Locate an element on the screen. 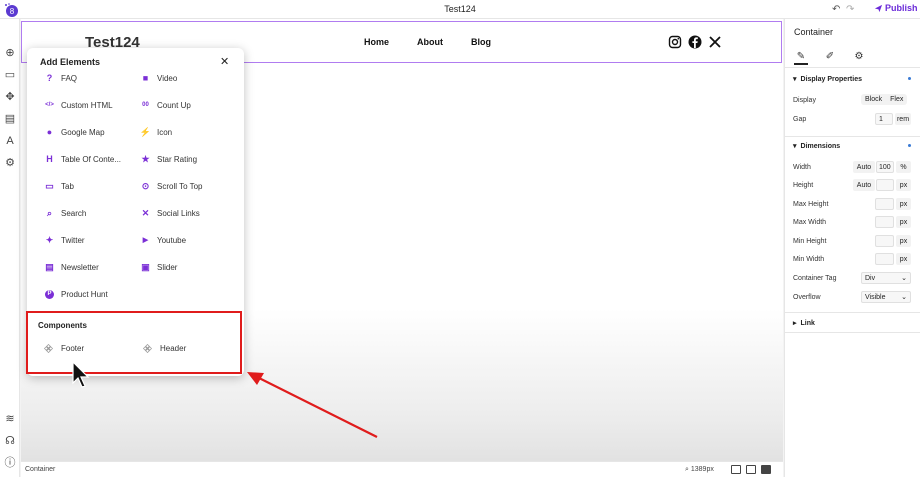  element-youtube: ▶ Youtube is located at coordinates (163, 240).